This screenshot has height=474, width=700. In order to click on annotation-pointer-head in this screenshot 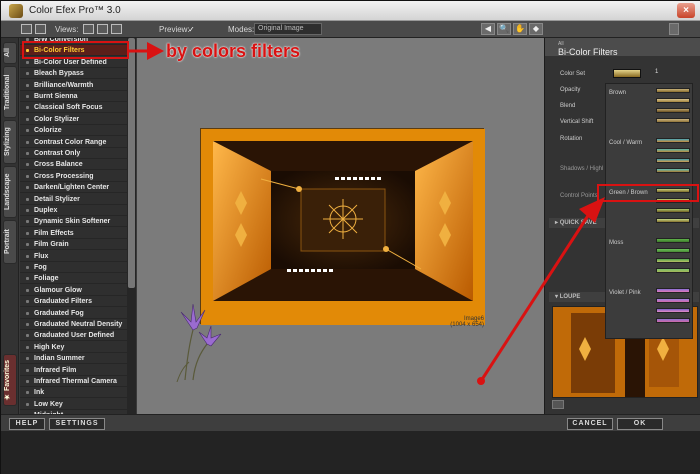, I will do `click(592, 210)`.